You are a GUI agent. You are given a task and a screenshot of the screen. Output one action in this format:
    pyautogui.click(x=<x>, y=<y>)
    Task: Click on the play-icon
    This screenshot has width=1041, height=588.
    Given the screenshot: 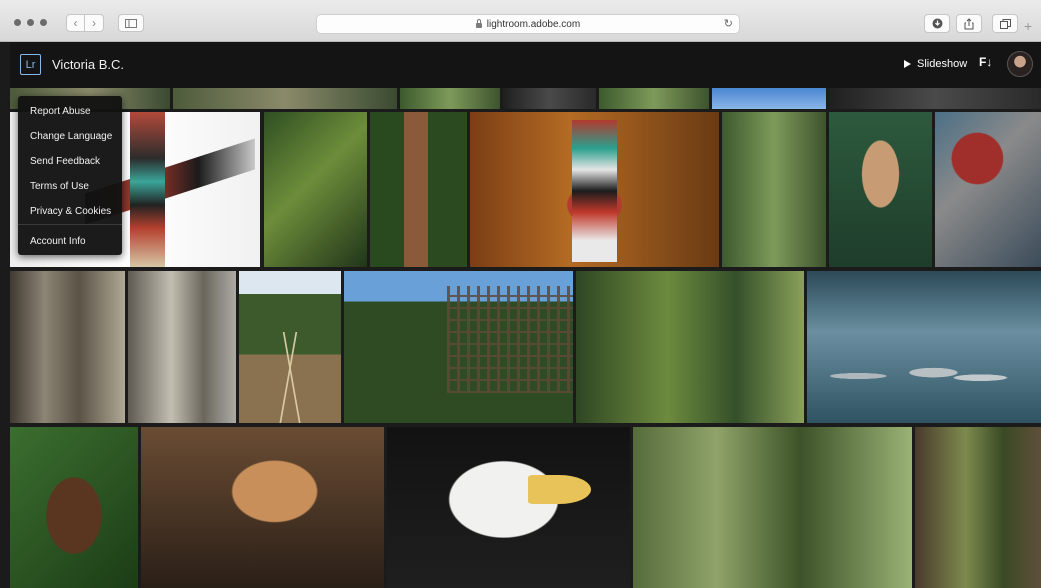 What is the action you would take?
    pyautogui.click(x=907, y=64)
    